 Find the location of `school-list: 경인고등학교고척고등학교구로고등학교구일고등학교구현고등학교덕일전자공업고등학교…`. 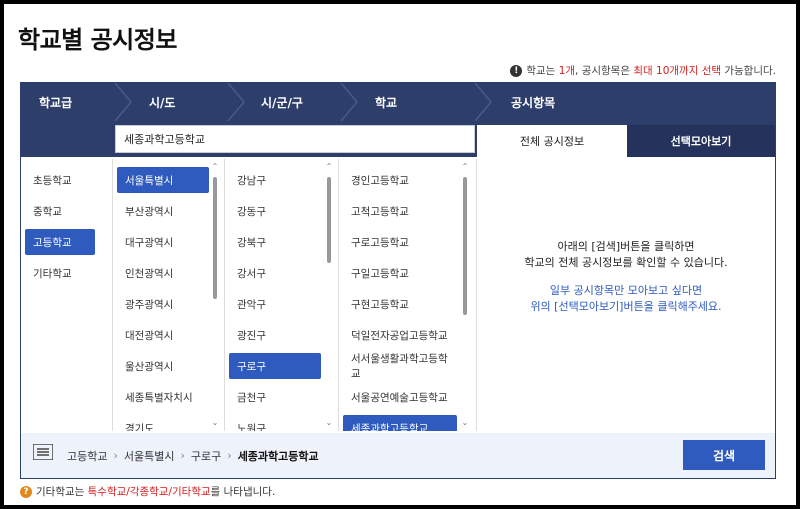

school-list: 경인고등학교고척고등학교구로고등학교구일고등학교구현고등학교덕일전자공업고등학교… is located at coordinates (408, 295).